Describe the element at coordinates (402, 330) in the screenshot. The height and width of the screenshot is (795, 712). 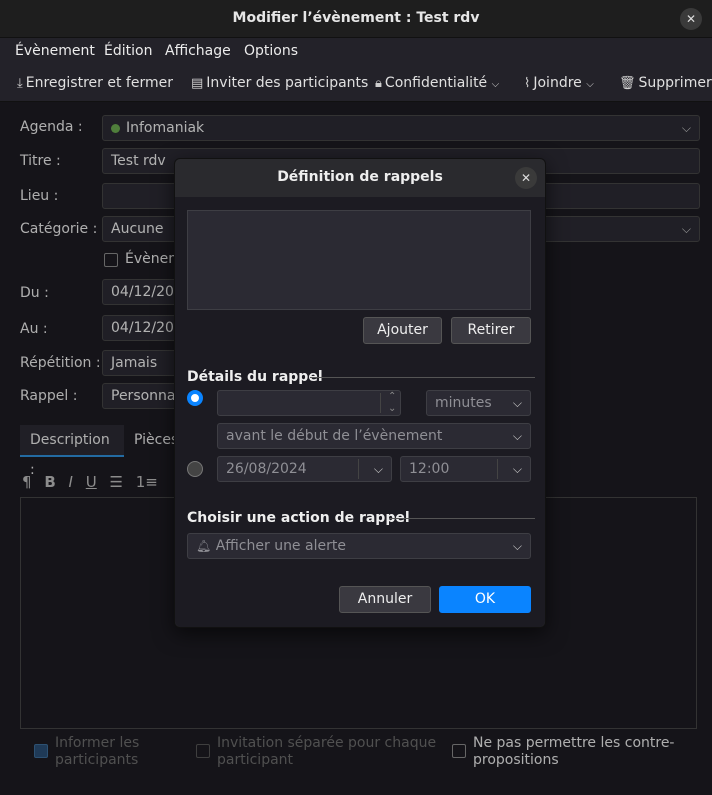
I see `add-reminder-button: Ajouter` at that location.